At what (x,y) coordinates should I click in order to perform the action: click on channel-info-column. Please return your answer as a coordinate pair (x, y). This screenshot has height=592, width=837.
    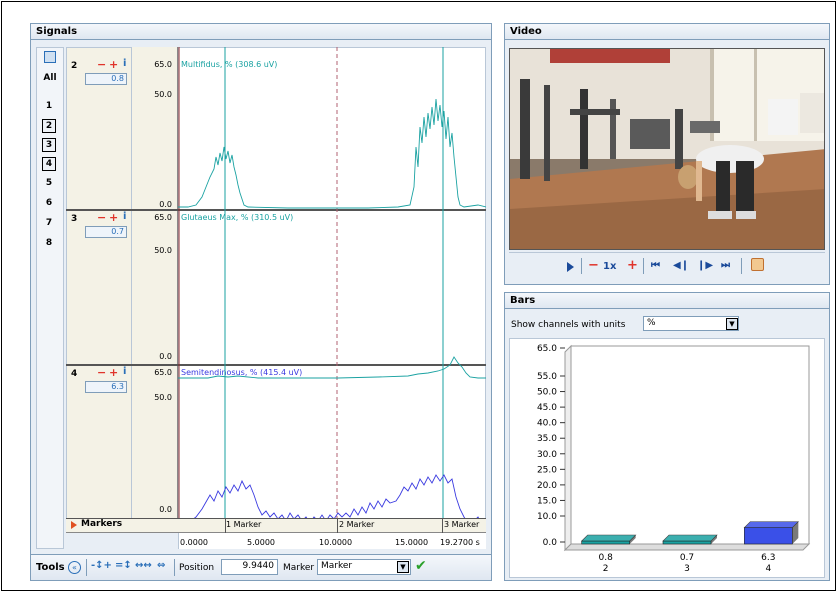
    Looking at the image, I should click on (99, 290).